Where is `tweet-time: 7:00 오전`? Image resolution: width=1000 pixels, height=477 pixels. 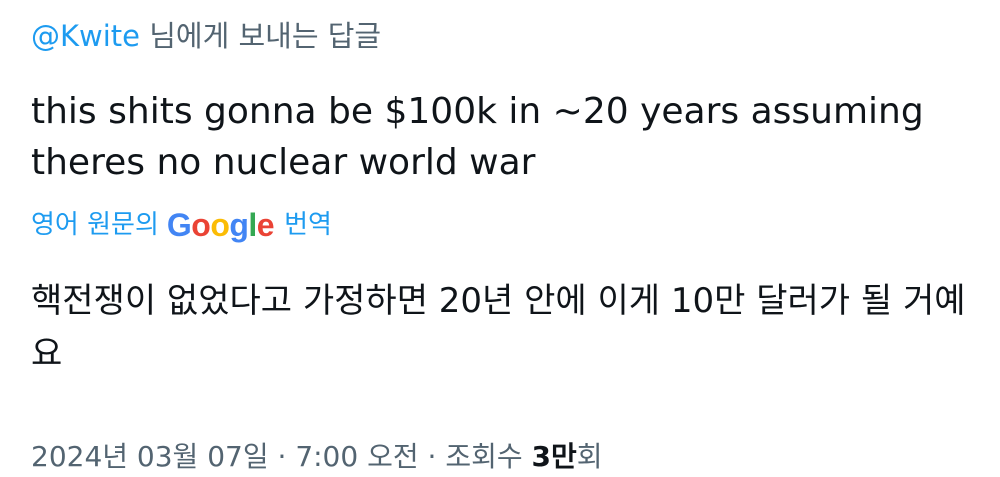
tweet-time: 7:00 오전 is located at coordinates (356, 456).